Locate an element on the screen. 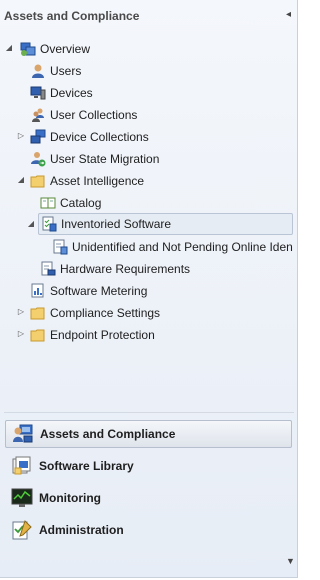 The image size is (320, 580). tree-item-compliance-settings: Compliance Settings is located at coordinates (95, 313).